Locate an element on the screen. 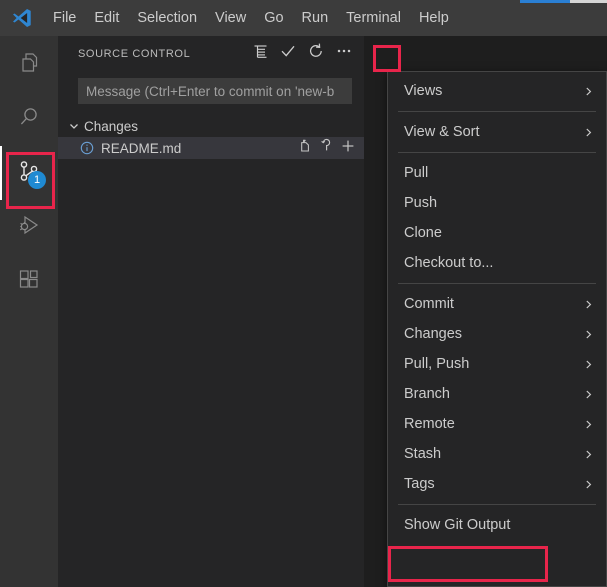  view-as-tree-button is located at coordinates (260, 54).